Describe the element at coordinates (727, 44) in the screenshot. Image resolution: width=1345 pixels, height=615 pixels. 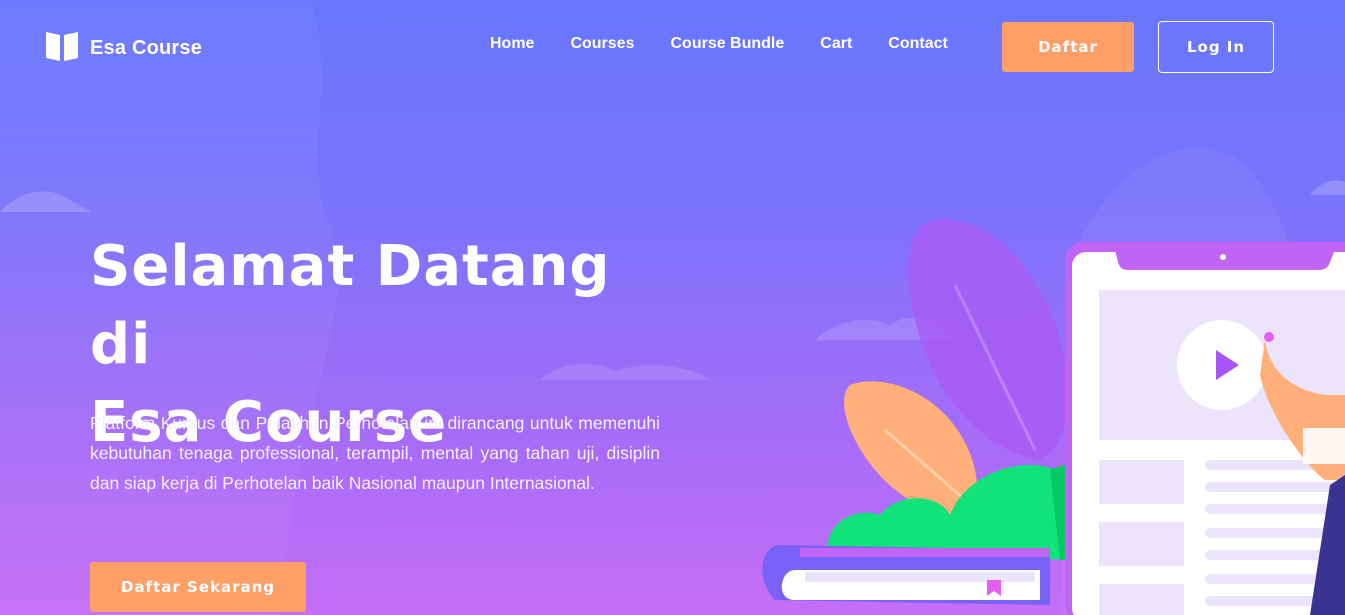
I see `nav-link-course-bundle: Course Bundle` at that location.